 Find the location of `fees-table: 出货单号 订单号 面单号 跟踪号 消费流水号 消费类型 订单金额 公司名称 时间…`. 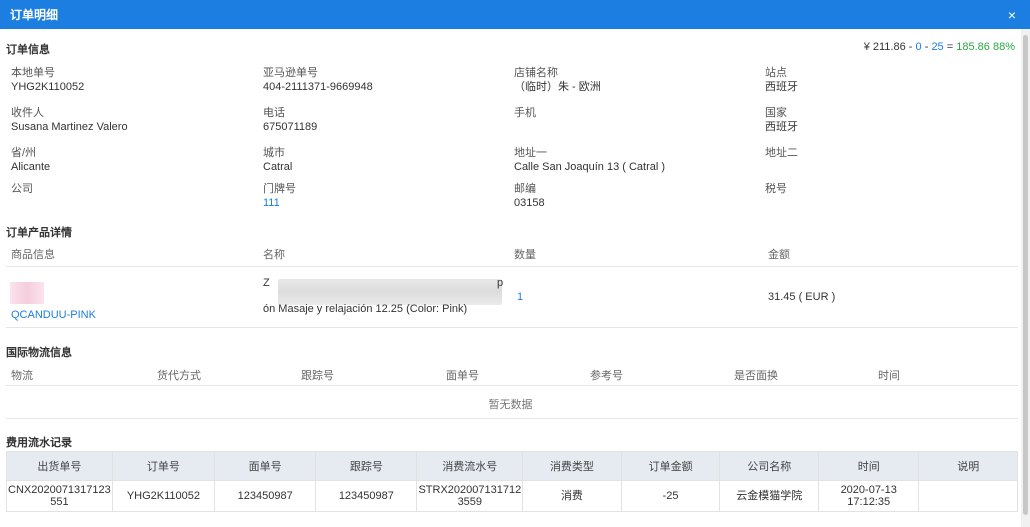

fees-table: 出货单号 订单号 面单号 跟踪号 消费流水号 消费类型 订单金额 公司名称 时间… is located at coordinates (512, 481).